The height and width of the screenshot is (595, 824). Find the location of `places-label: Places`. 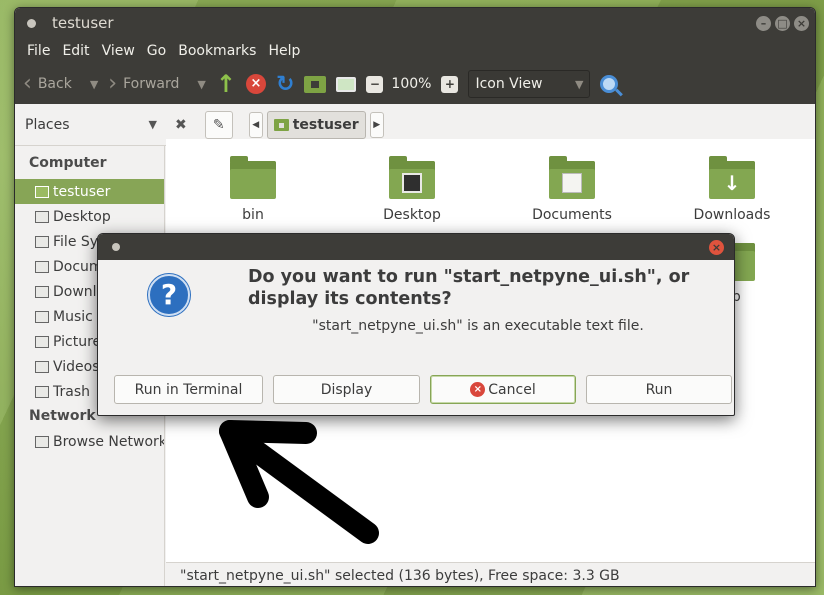

places-label: Places is located at coordinates (47, 124).